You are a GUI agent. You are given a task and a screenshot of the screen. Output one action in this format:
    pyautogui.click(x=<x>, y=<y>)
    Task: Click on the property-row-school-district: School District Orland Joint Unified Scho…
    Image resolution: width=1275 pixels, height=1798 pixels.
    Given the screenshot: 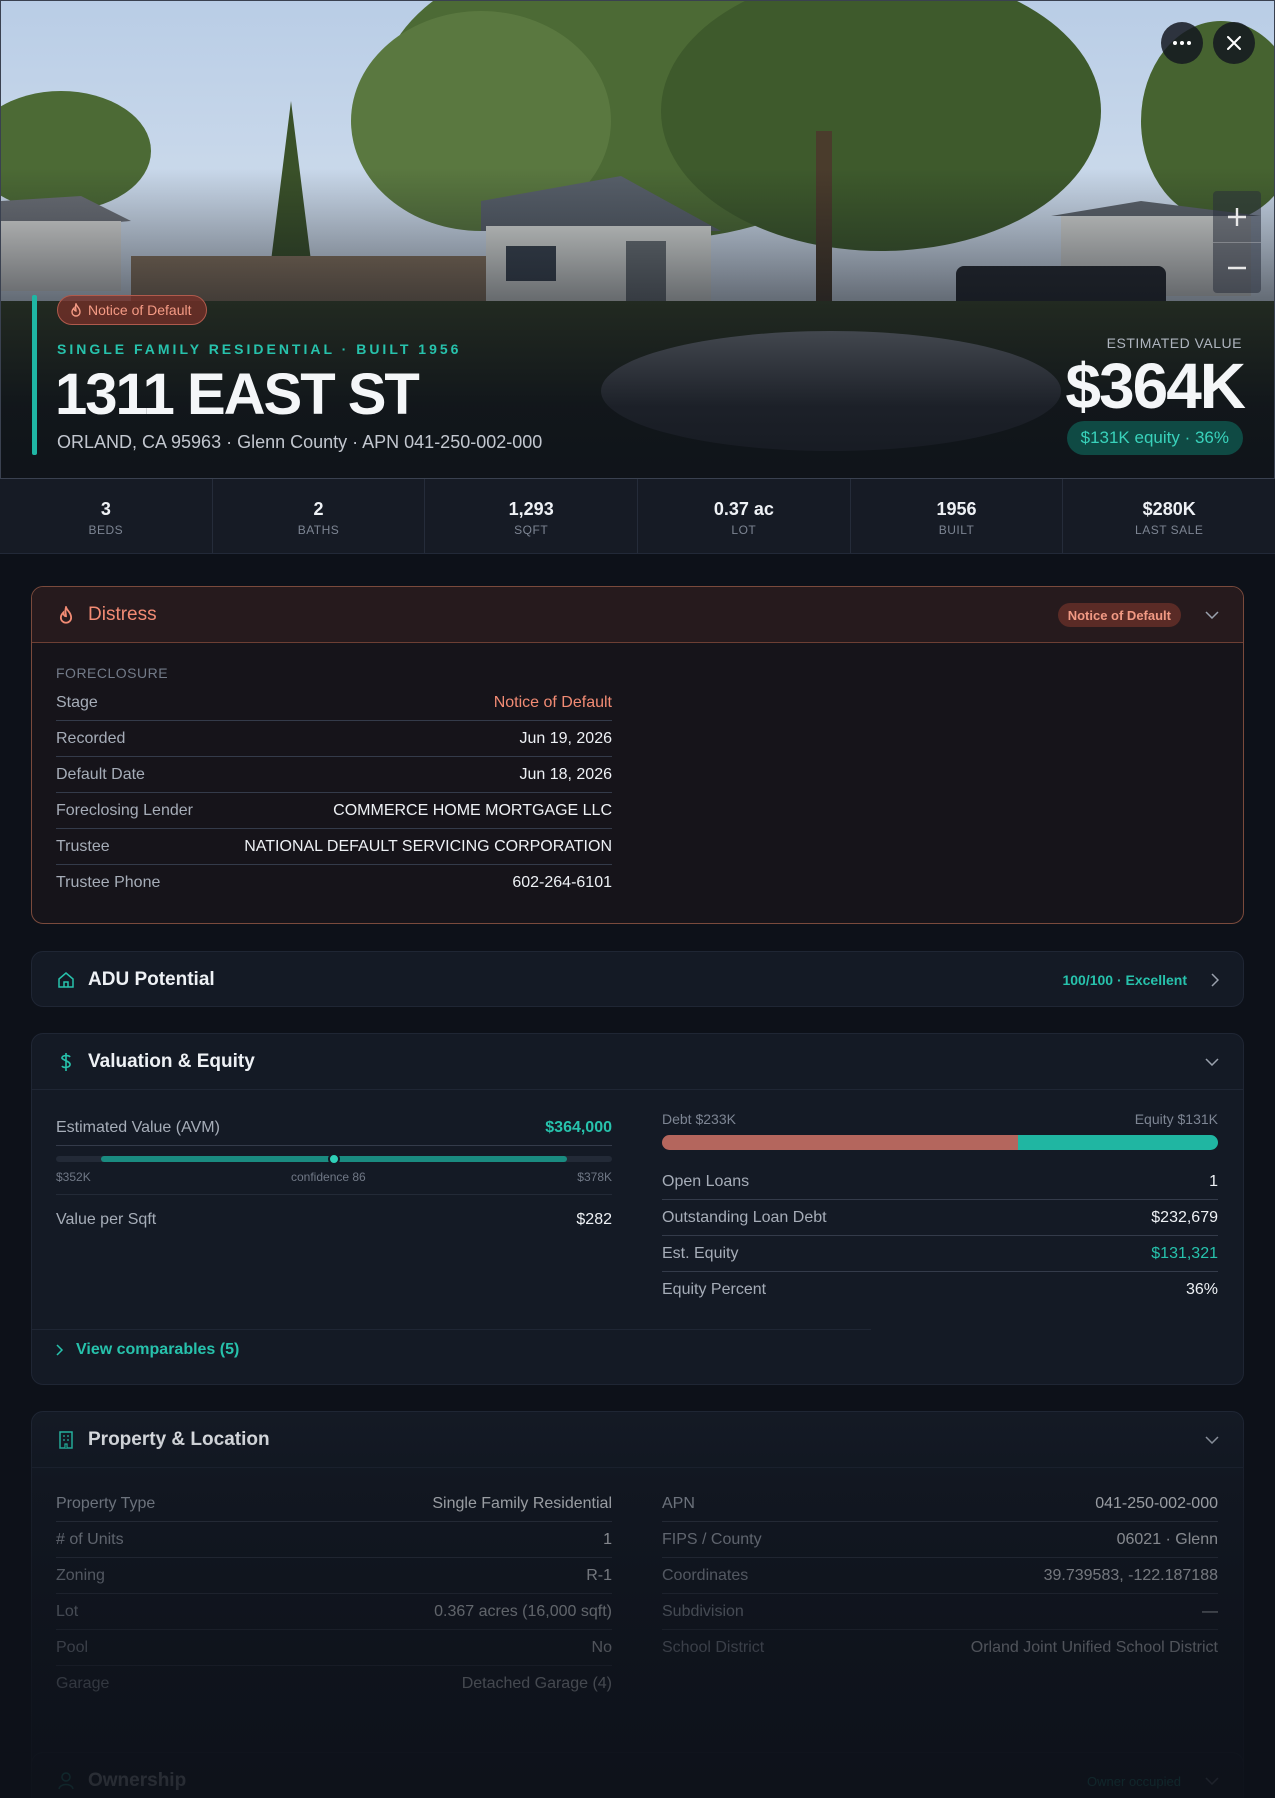 What is the action you would take?
    pyautogui.click(x=940, y=1648)
    